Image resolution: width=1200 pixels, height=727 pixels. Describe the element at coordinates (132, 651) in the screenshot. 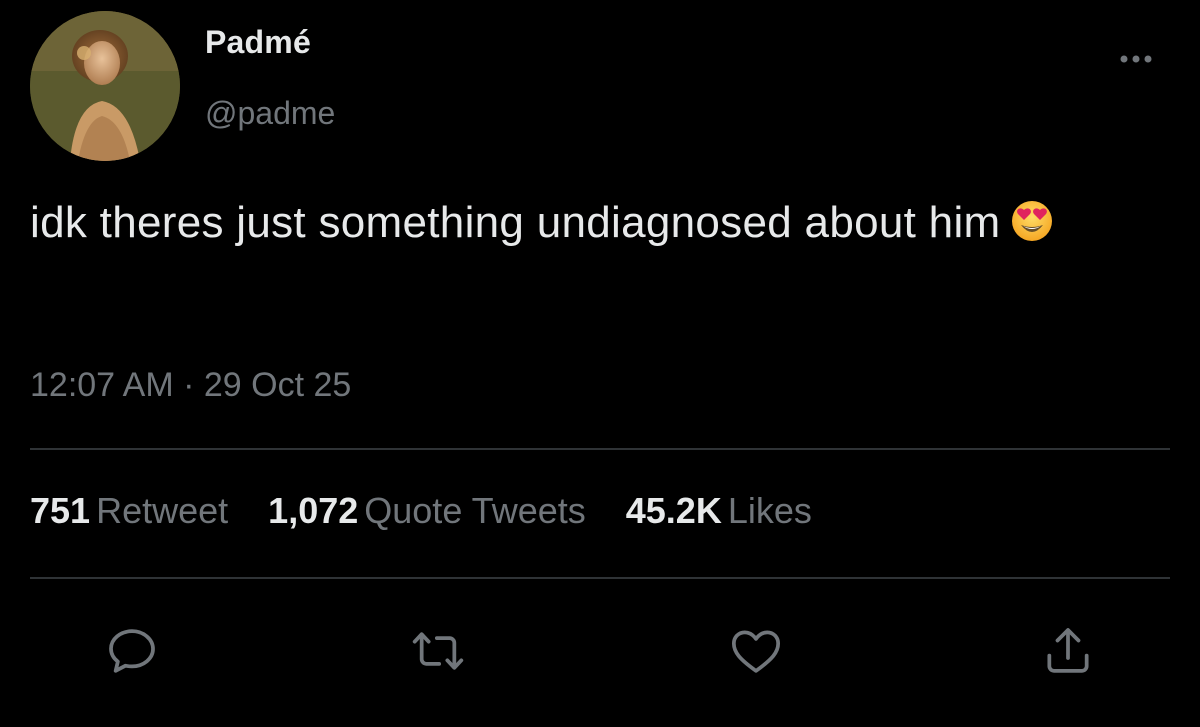

I see `reply-icon` at that location.